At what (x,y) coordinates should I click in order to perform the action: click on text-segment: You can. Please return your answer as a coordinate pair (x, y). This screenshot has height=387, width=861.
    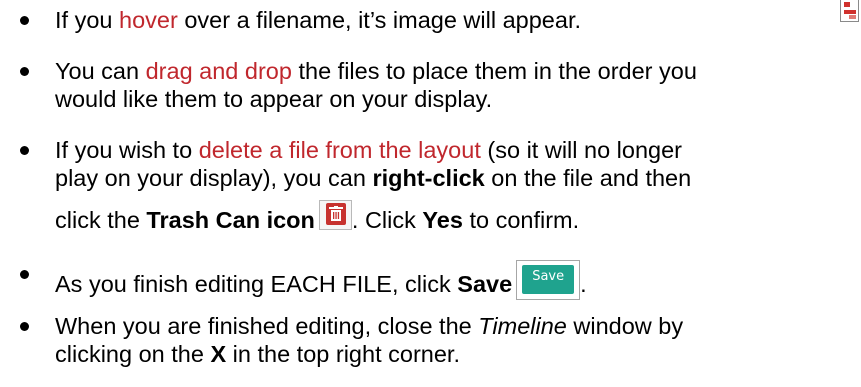
    Looking at the image, I should click on (100, 71).